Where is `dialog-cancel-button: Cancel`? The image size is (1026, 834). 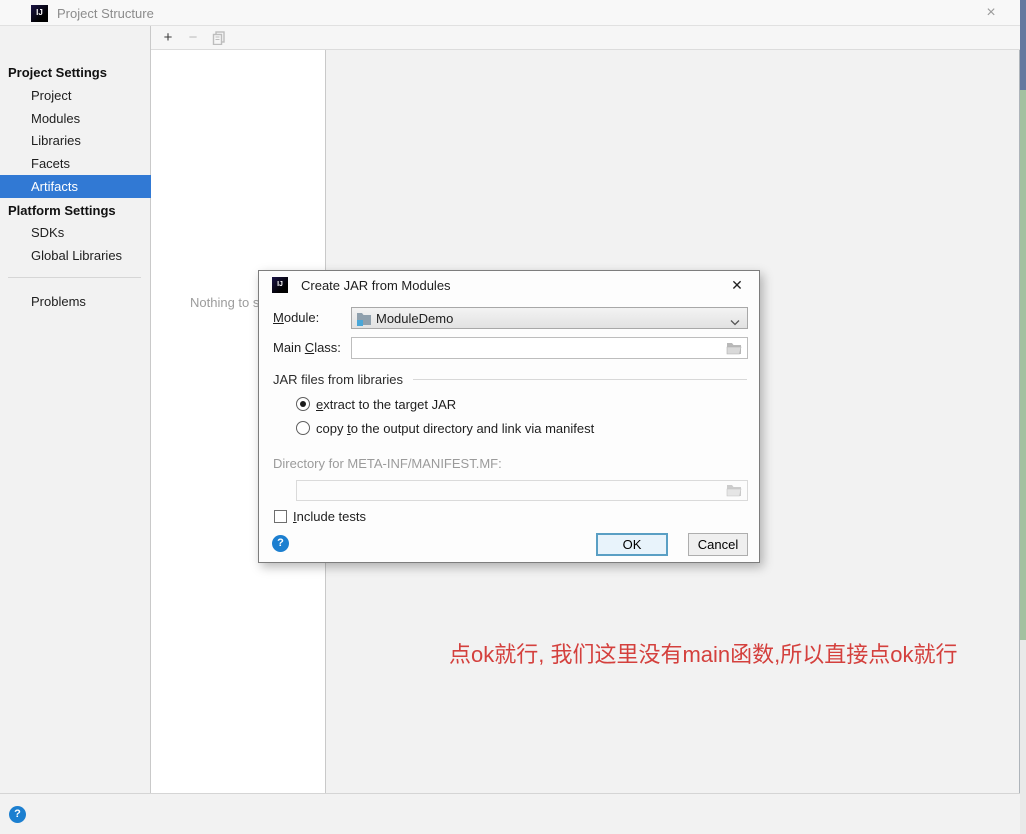
dialog-cancel-button: Cancel is located at coordinates (718, 544).